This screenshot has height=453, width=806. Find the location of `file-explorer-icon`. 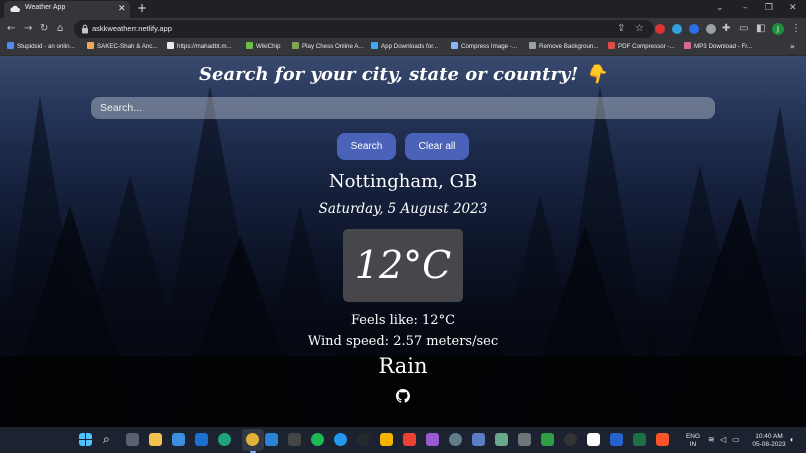

file-explorer-icon is located at coordinates (155, 439).